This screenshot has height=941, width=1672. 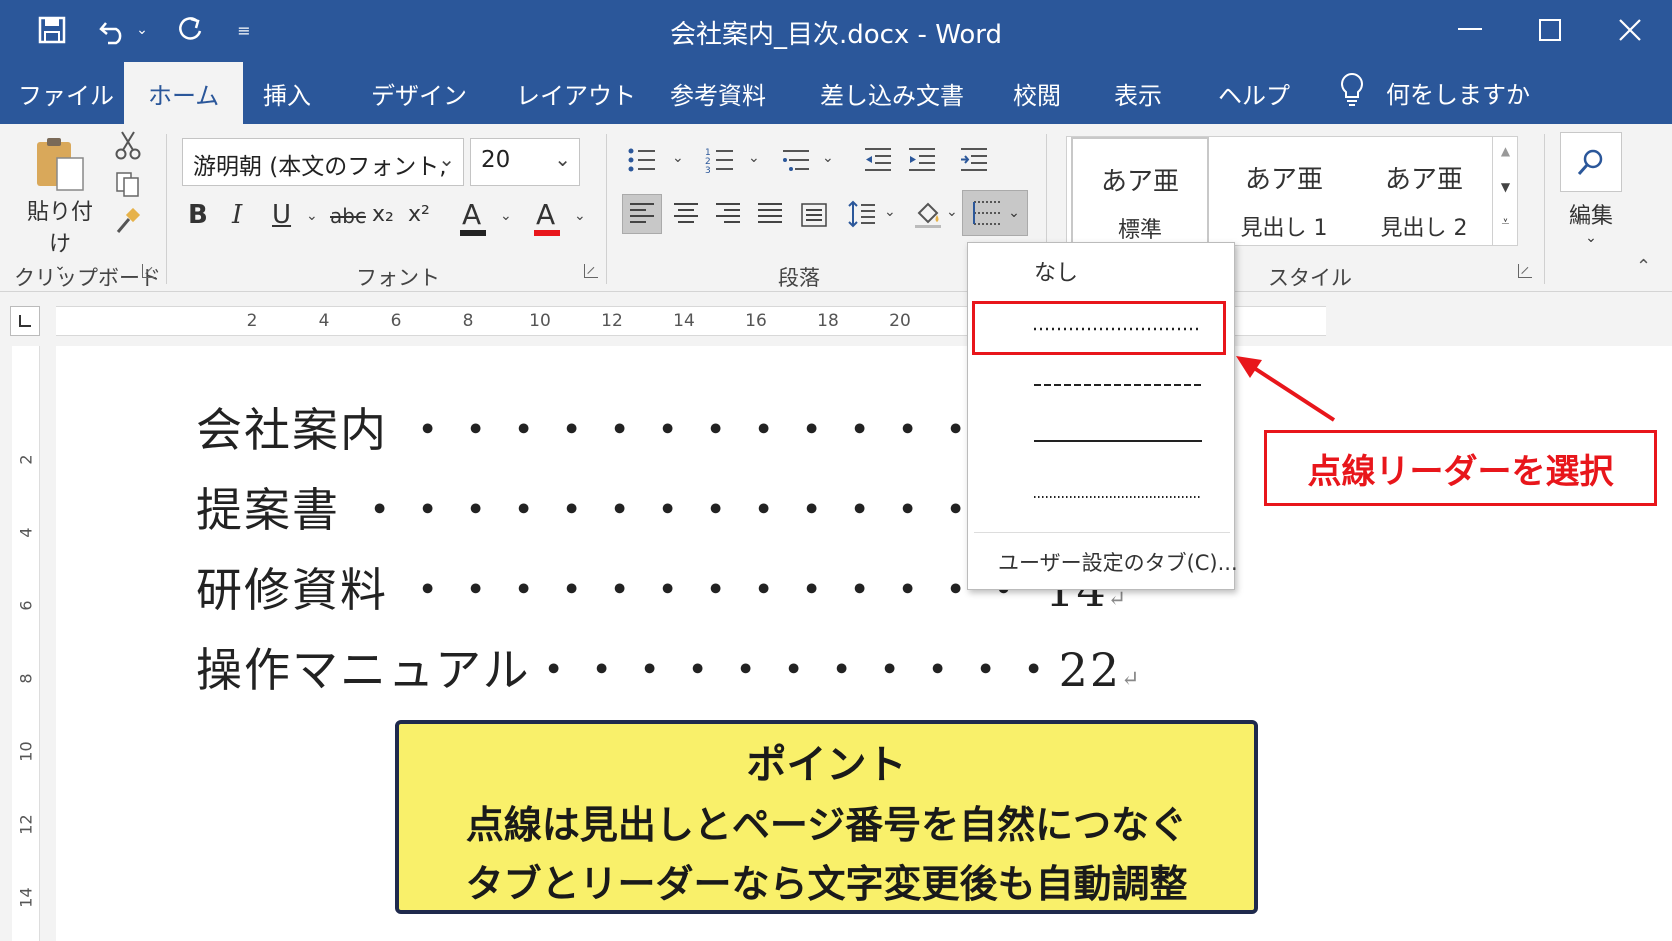 What do you see at coordinates (659, 670) in the screenshot?
I see `toc-text: 操作マニュアル・・・・・・・・・・・22` at bounding box center [659, 670].